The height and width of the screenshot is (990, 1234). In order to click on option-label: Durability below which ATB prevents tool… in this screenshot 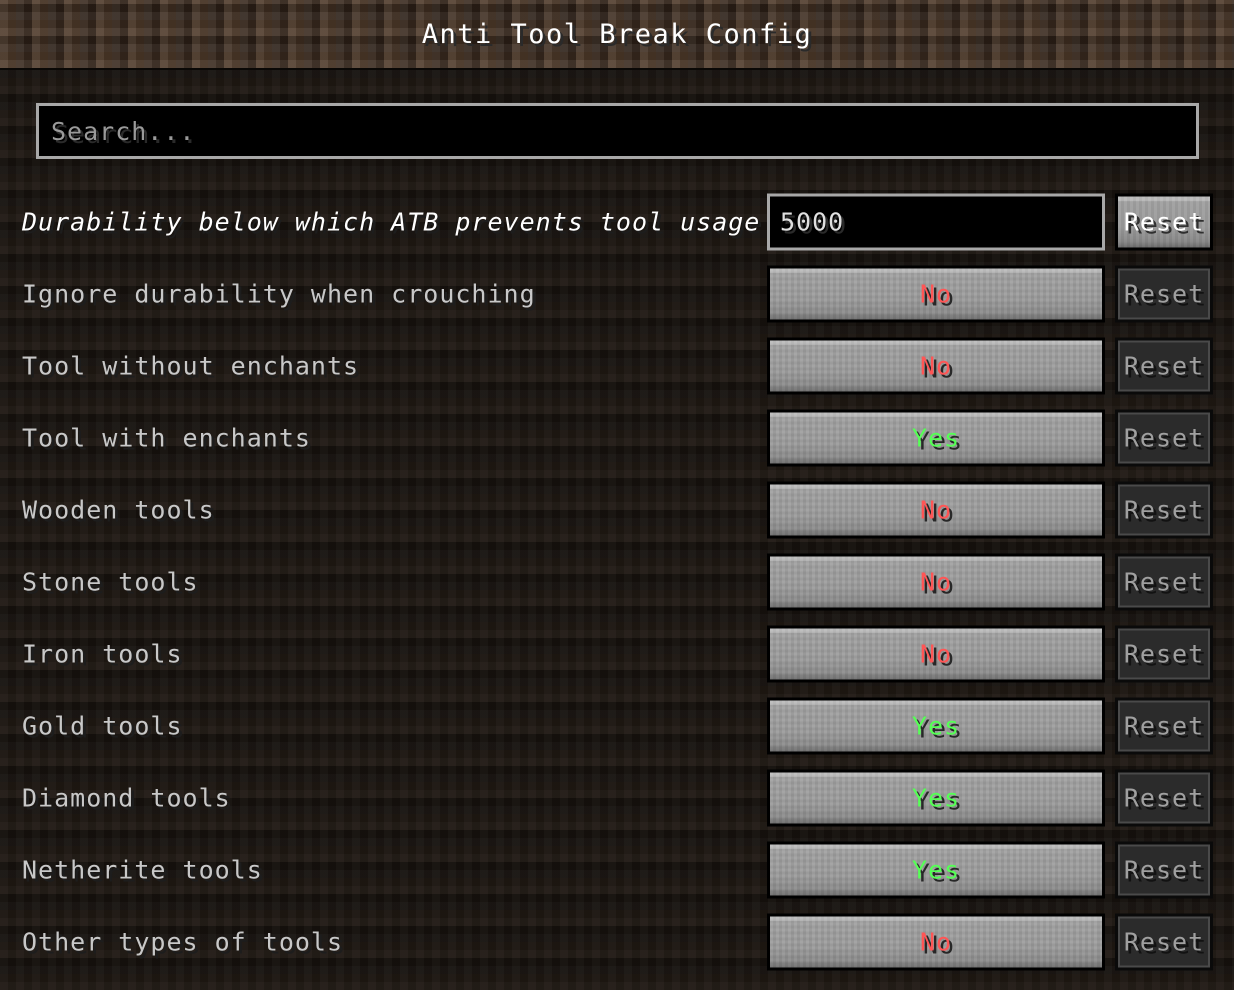, I will do `click(391, 222)`.